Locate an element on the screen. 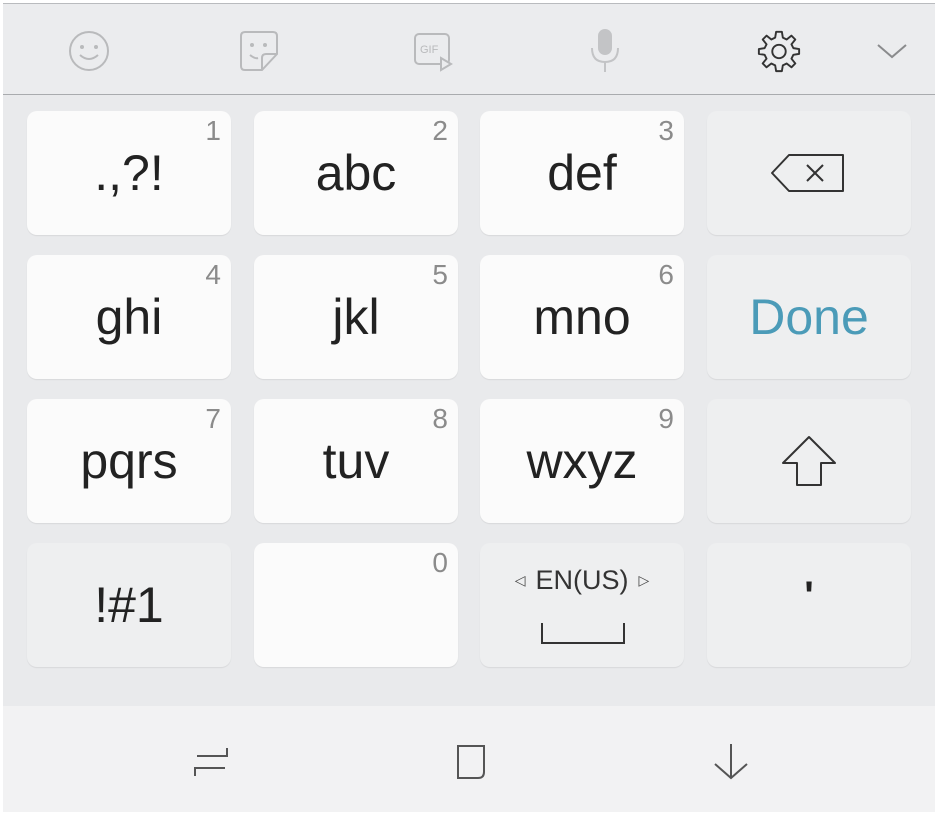  key-label: pqrs is located at coordinates (129, 461).